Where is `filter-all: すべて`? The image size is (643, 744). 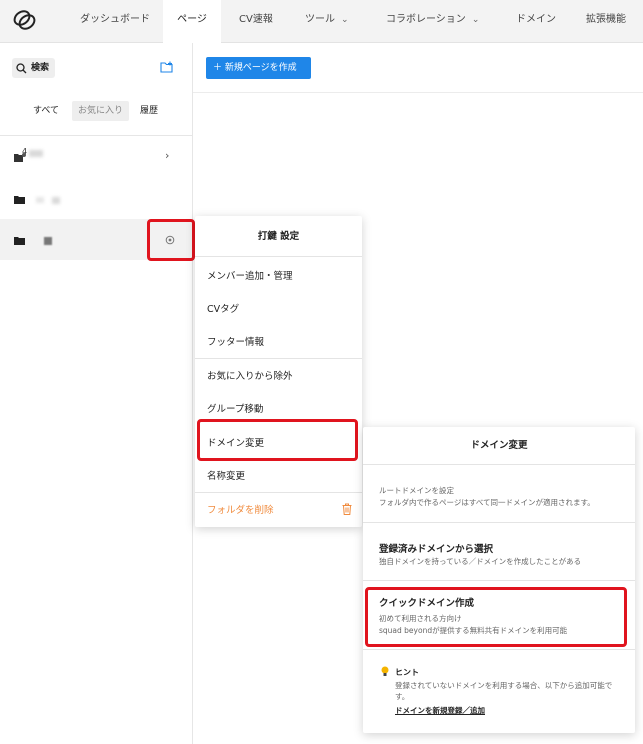
filter-all: すべて is located at coordinates (46, 111).